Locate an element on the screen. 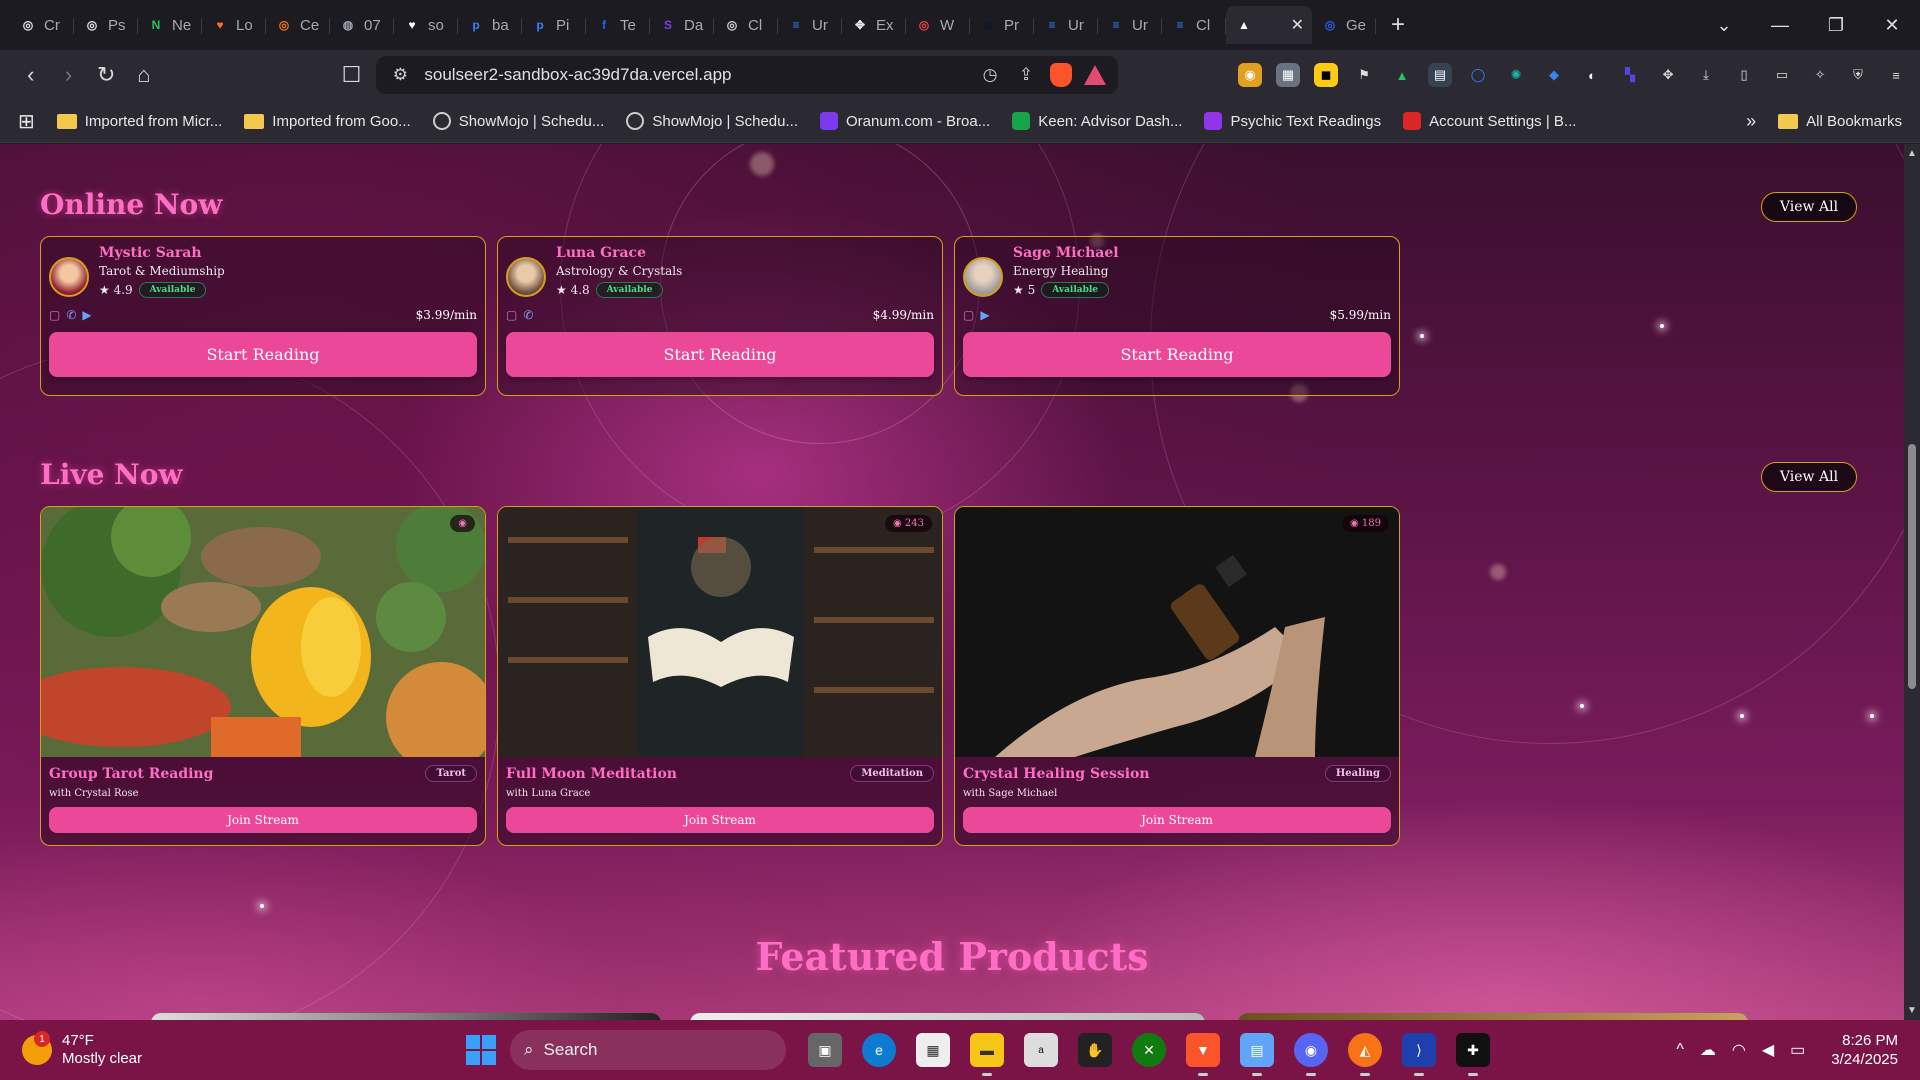  bookmark-page-icon: ☐ is located at coordinates (352, 75).